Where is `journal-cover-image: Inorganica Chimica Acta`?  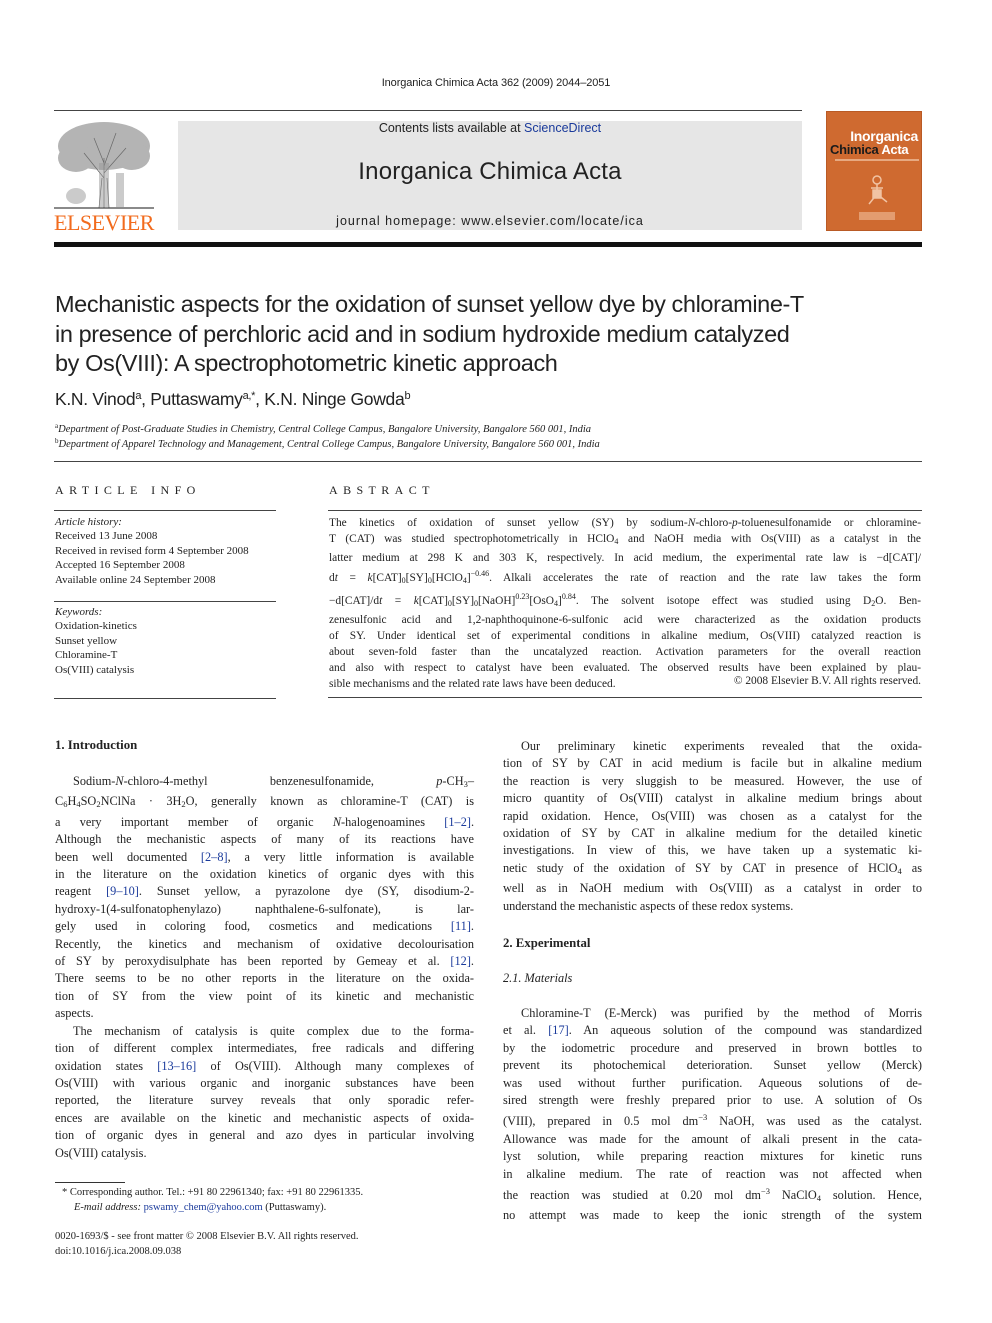
journal-cover-image: Inorganica Chimica Acta is located at coordinates (874, 171).